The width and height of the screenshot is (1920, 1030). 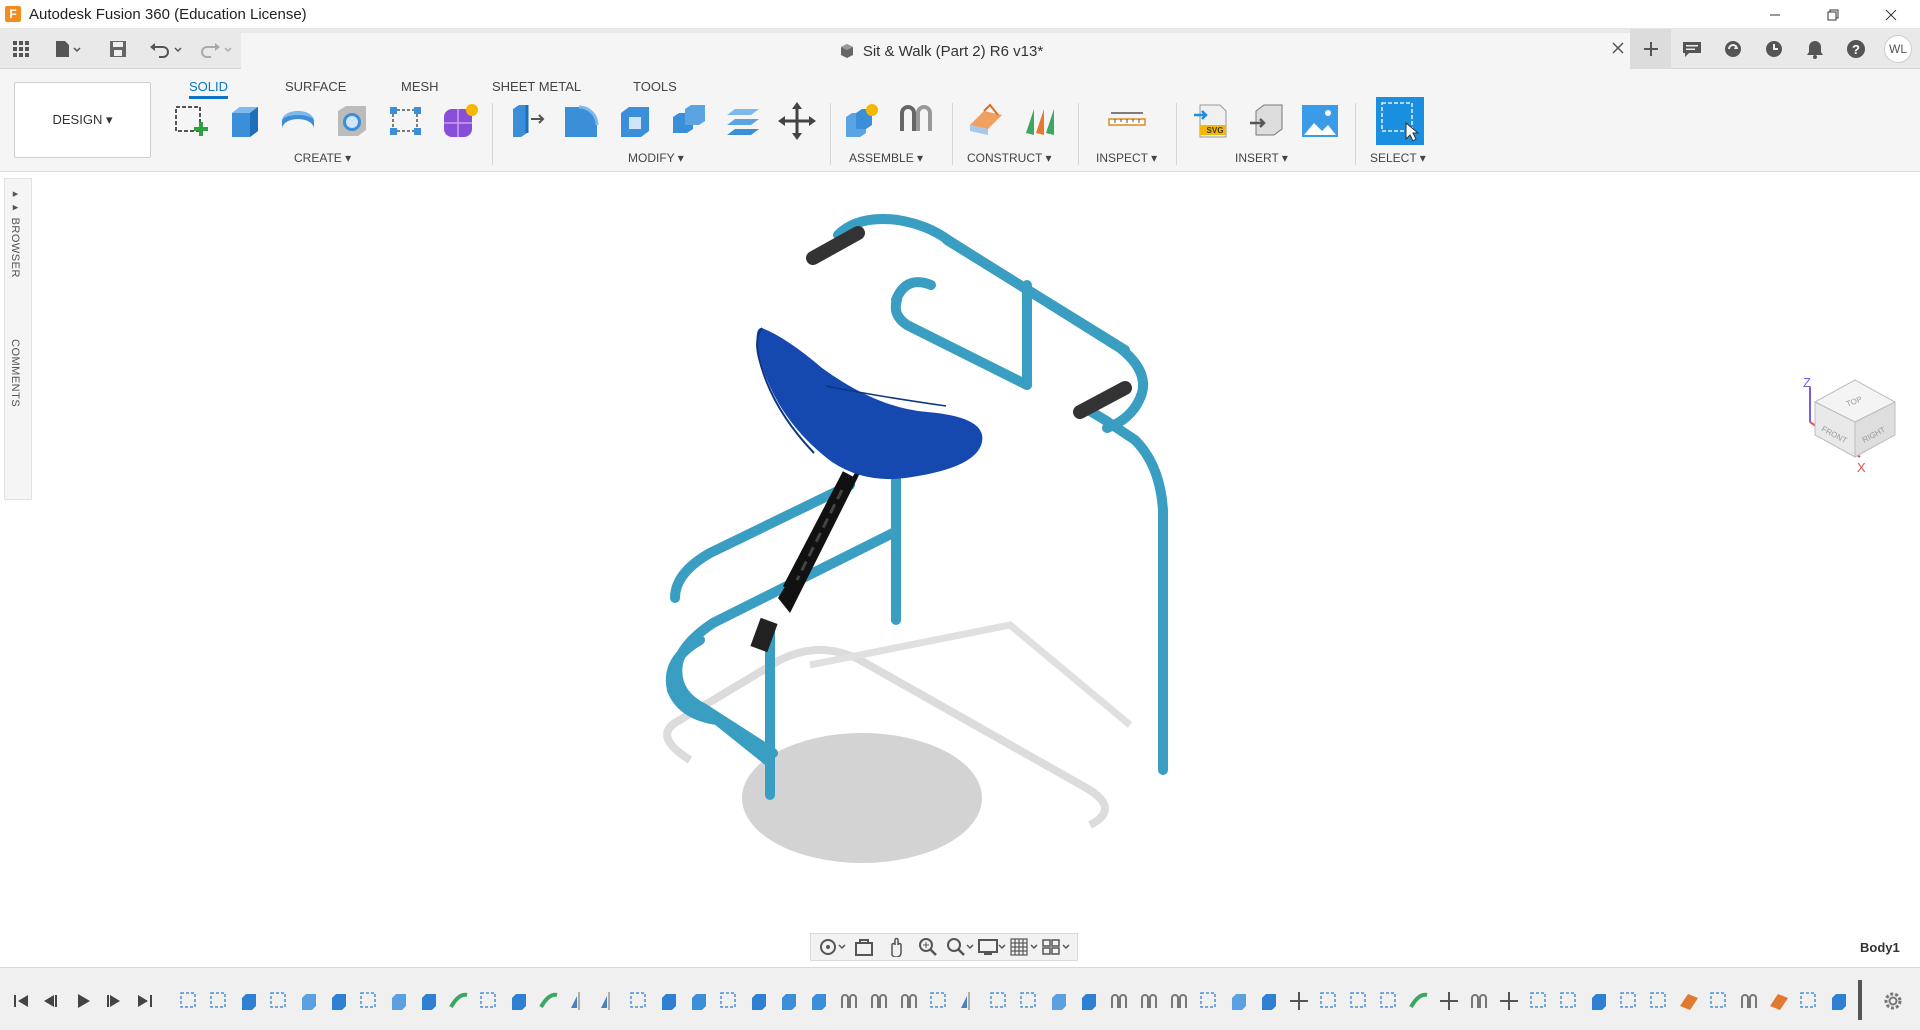 What do you see at coordinates (166, 49) in the screenshot?
I see `undo-button` at bounding box center [166, 49].